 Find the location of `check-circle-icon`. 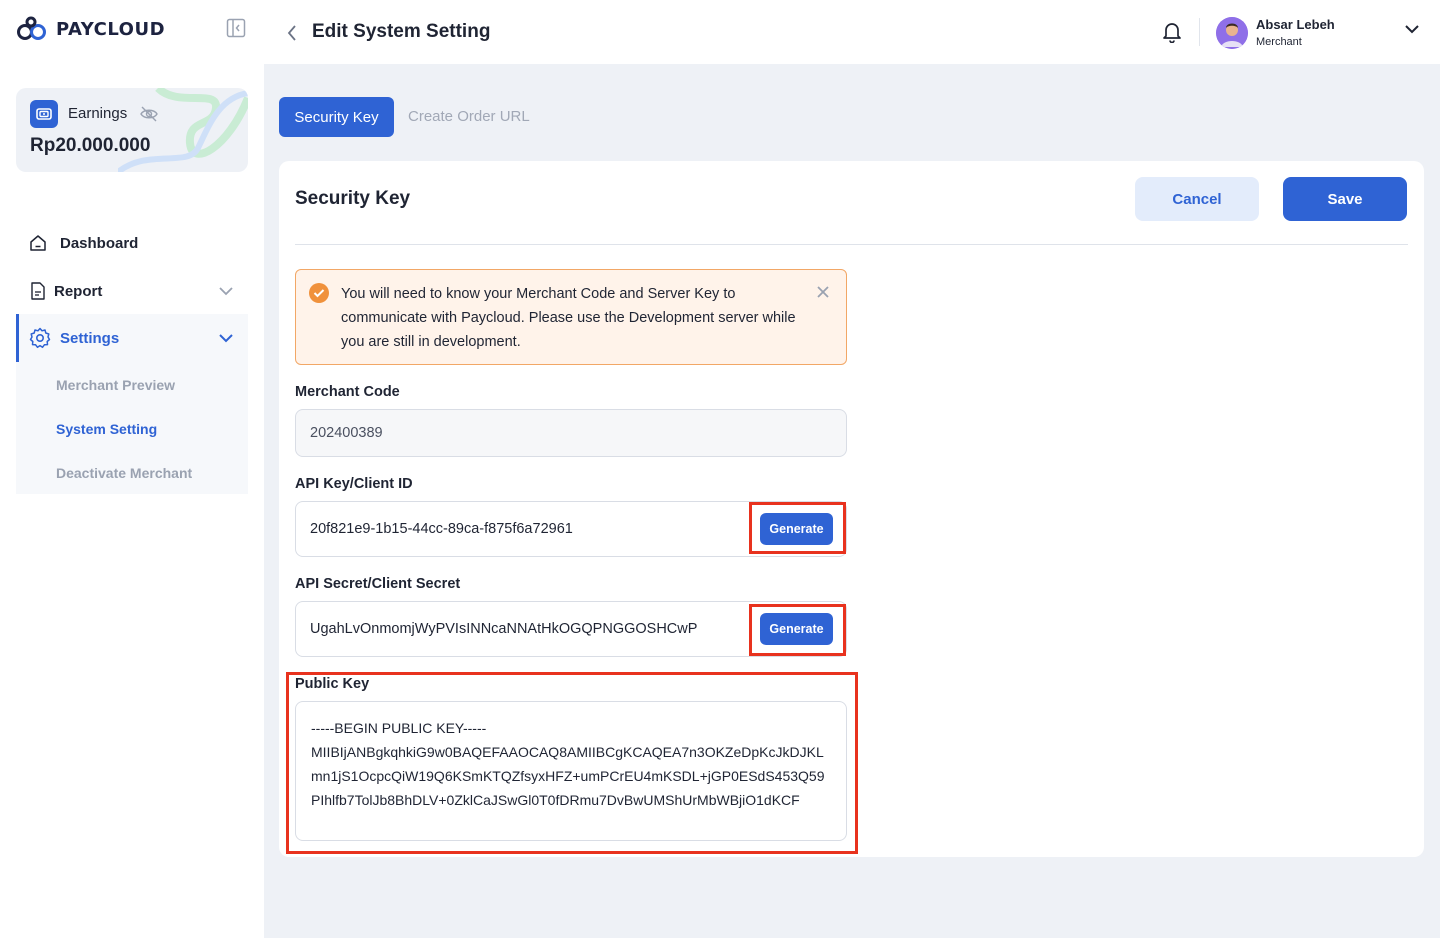

check-circle-icon is located at coordinates (319, 293).